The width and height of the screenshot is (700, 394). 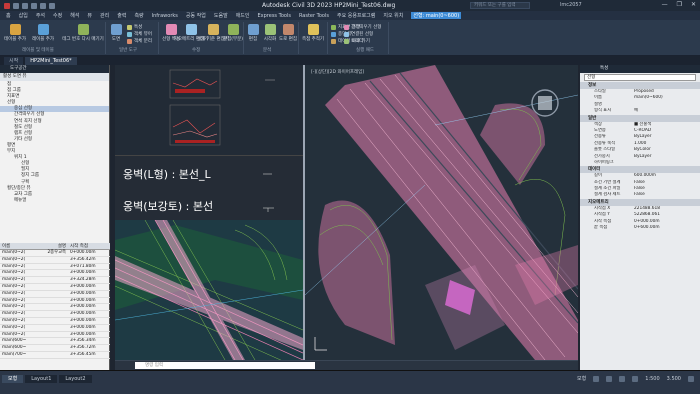 I want to click on ribbon-tab: 삽입, so click(x=23, y=15).